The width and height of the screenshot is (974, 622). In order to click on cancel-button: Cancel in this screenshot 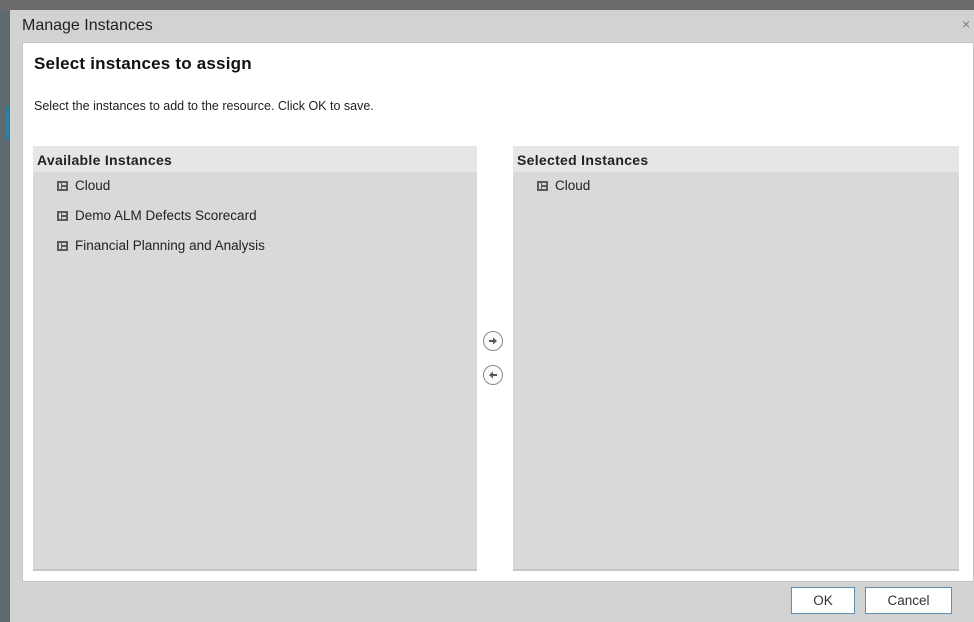, I will do `click(908, 600)`.